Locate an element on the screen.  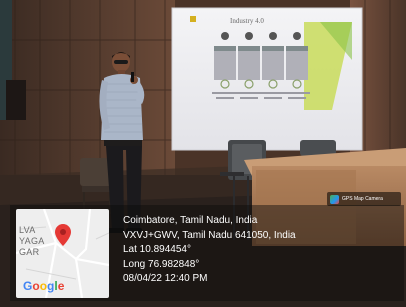
speaker-box is located at coordinates (16, 100).